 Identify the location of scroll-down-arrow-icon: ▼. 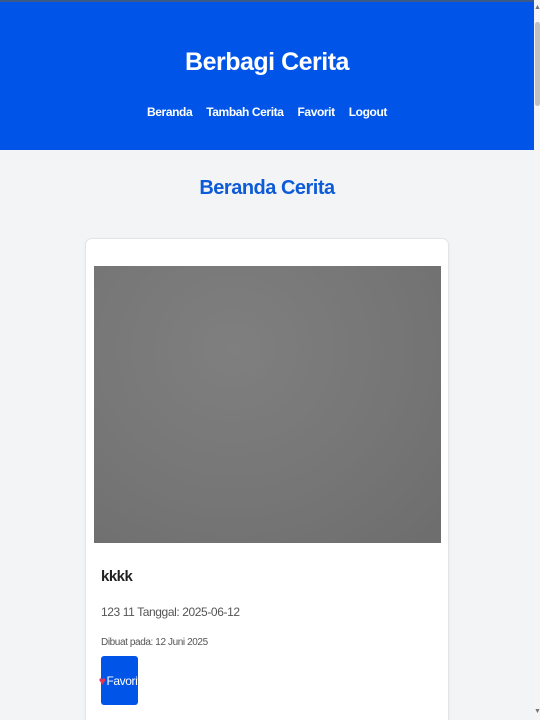
(537, 712).